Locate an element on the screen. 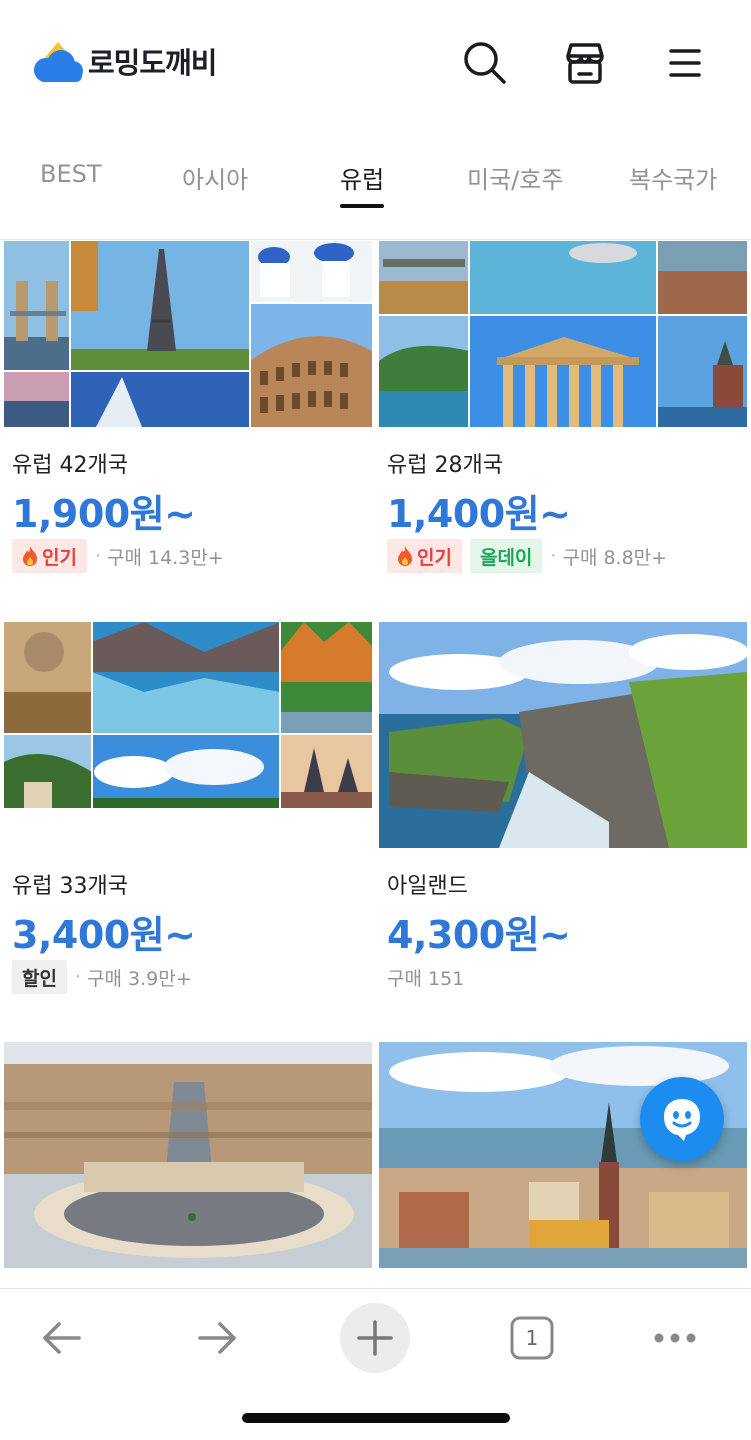  chat-face-icon is located at coordinates (682, 1120).